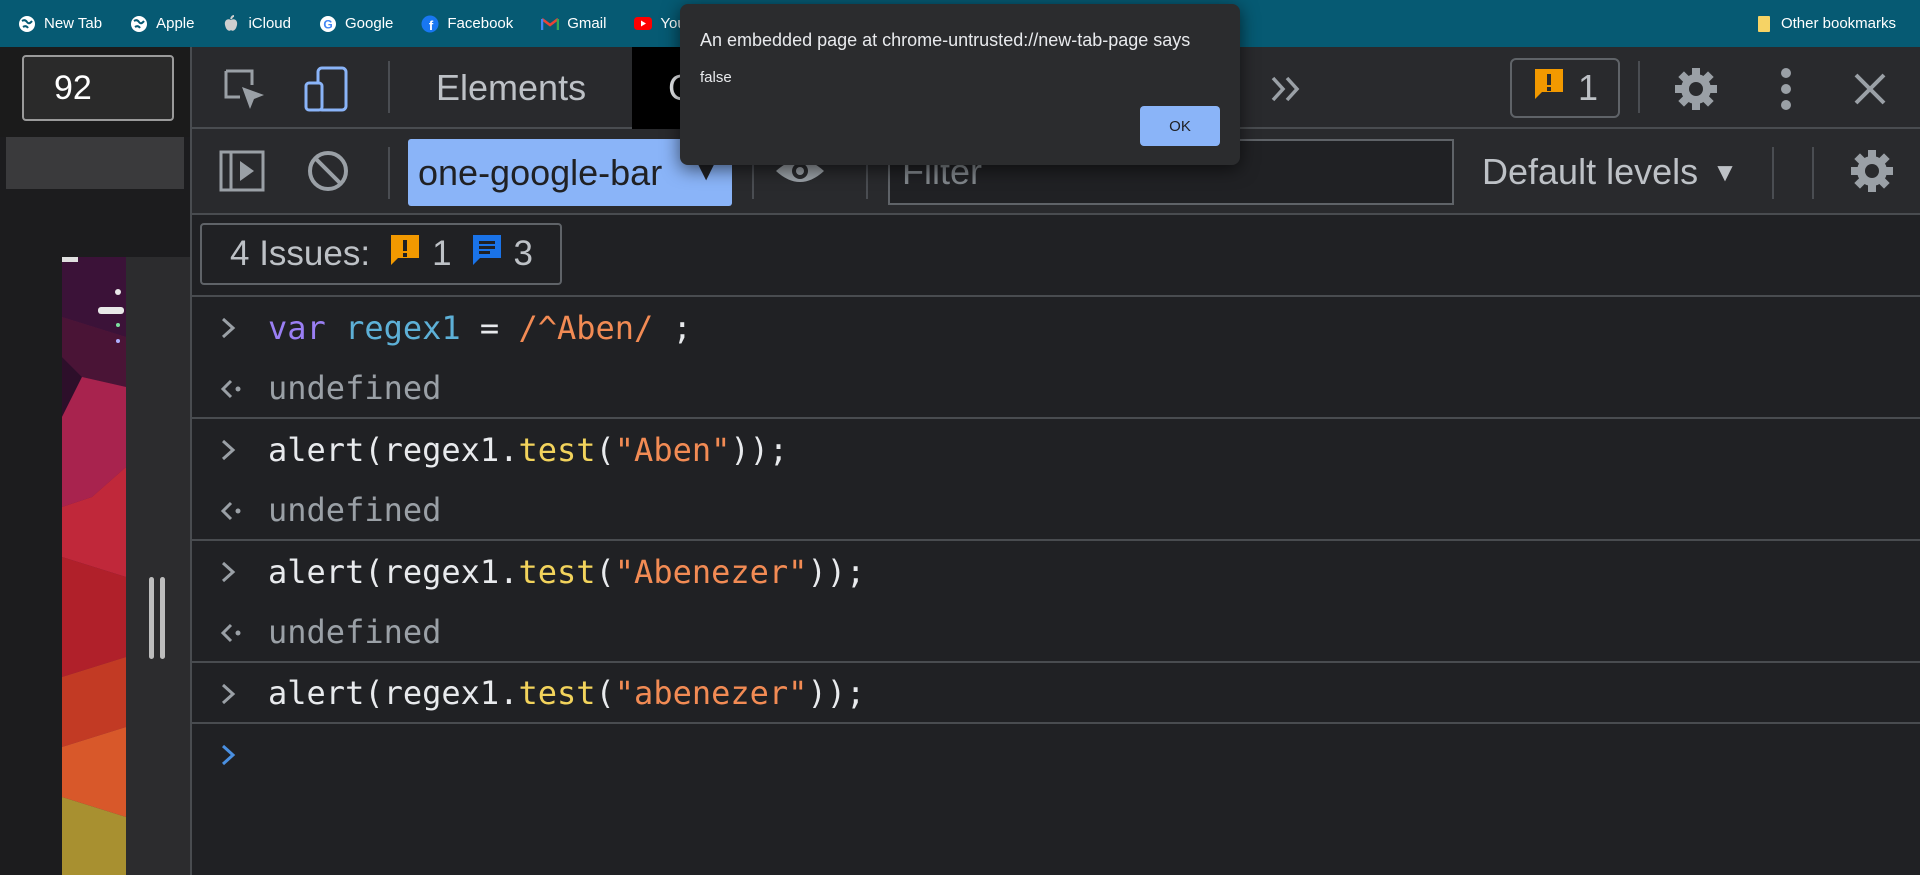 Image resolution: width=1920 pixels, height=875 pixels. What do you see at coordinates (523, 253) in the screenshot?
I see `info-count: 3` at bounding box center [523, 253].